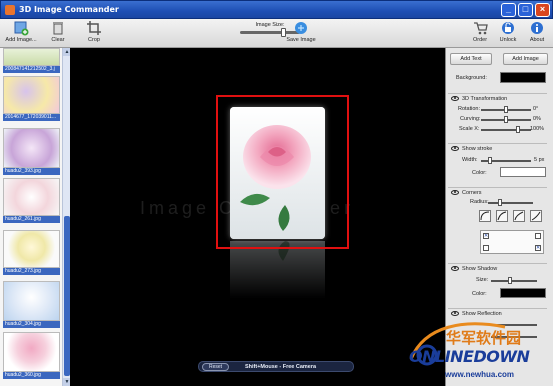 The image size is (553, 386). I want to click on corner-top-left-checkbox: ✕, so click(486, 236).